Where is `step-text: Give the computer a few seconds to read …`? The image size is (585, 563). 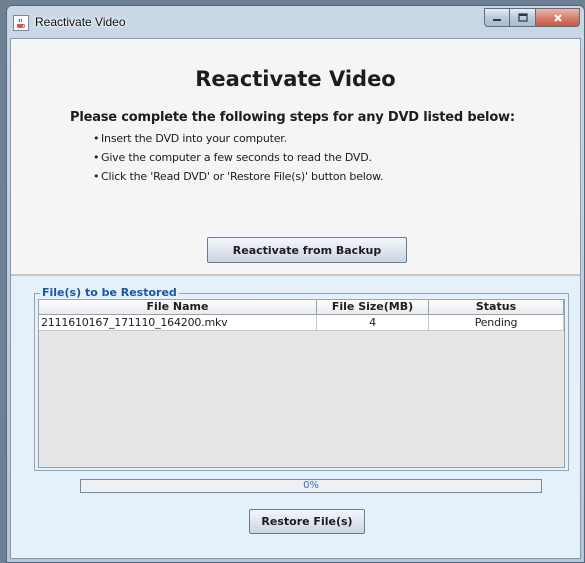 step-text: Give the computer a few seconds to read … is located at coordinates (236, 157).